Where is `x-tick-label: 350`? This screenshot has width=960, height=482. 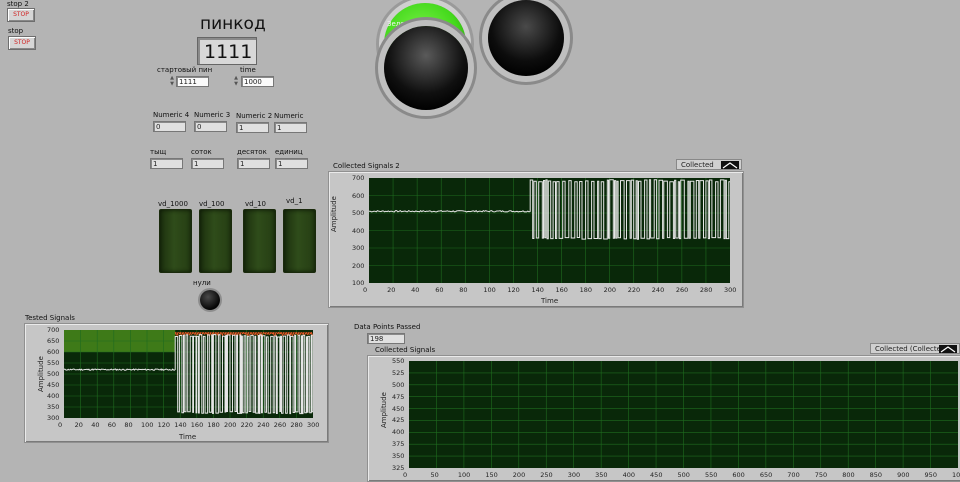
x-tick-label: 350 is located at coordinates (601, 475).